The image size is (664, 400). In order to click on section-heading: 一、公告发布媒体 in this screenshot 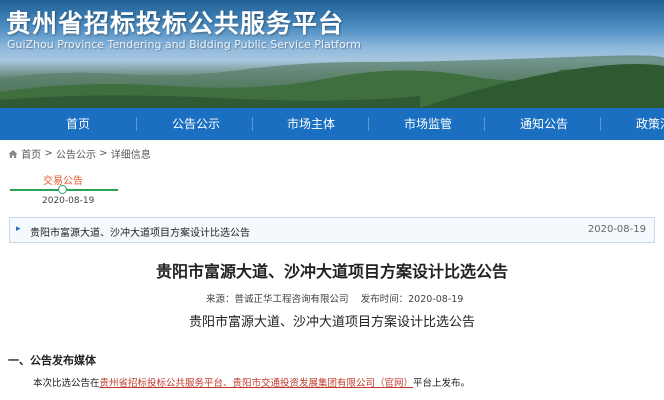, I will do `click(52, 360)`.